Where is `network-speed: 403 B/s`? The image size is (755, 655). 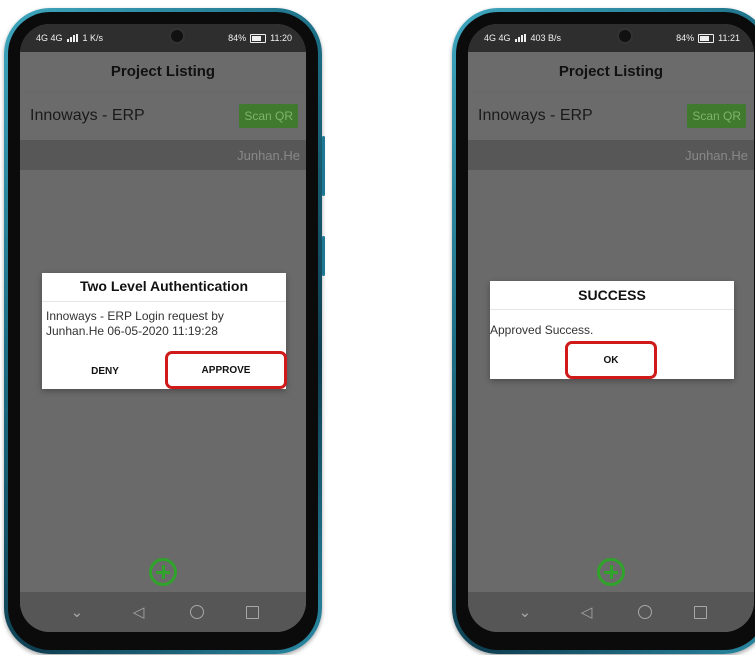
network-speed: 403 B/s is located at coordinates (546, 38).